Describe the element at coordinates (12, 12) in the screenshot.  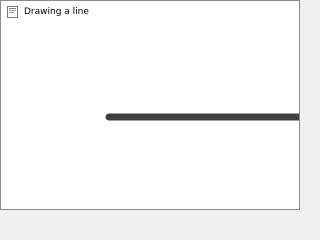
I see `java-cup-icon` at that location.